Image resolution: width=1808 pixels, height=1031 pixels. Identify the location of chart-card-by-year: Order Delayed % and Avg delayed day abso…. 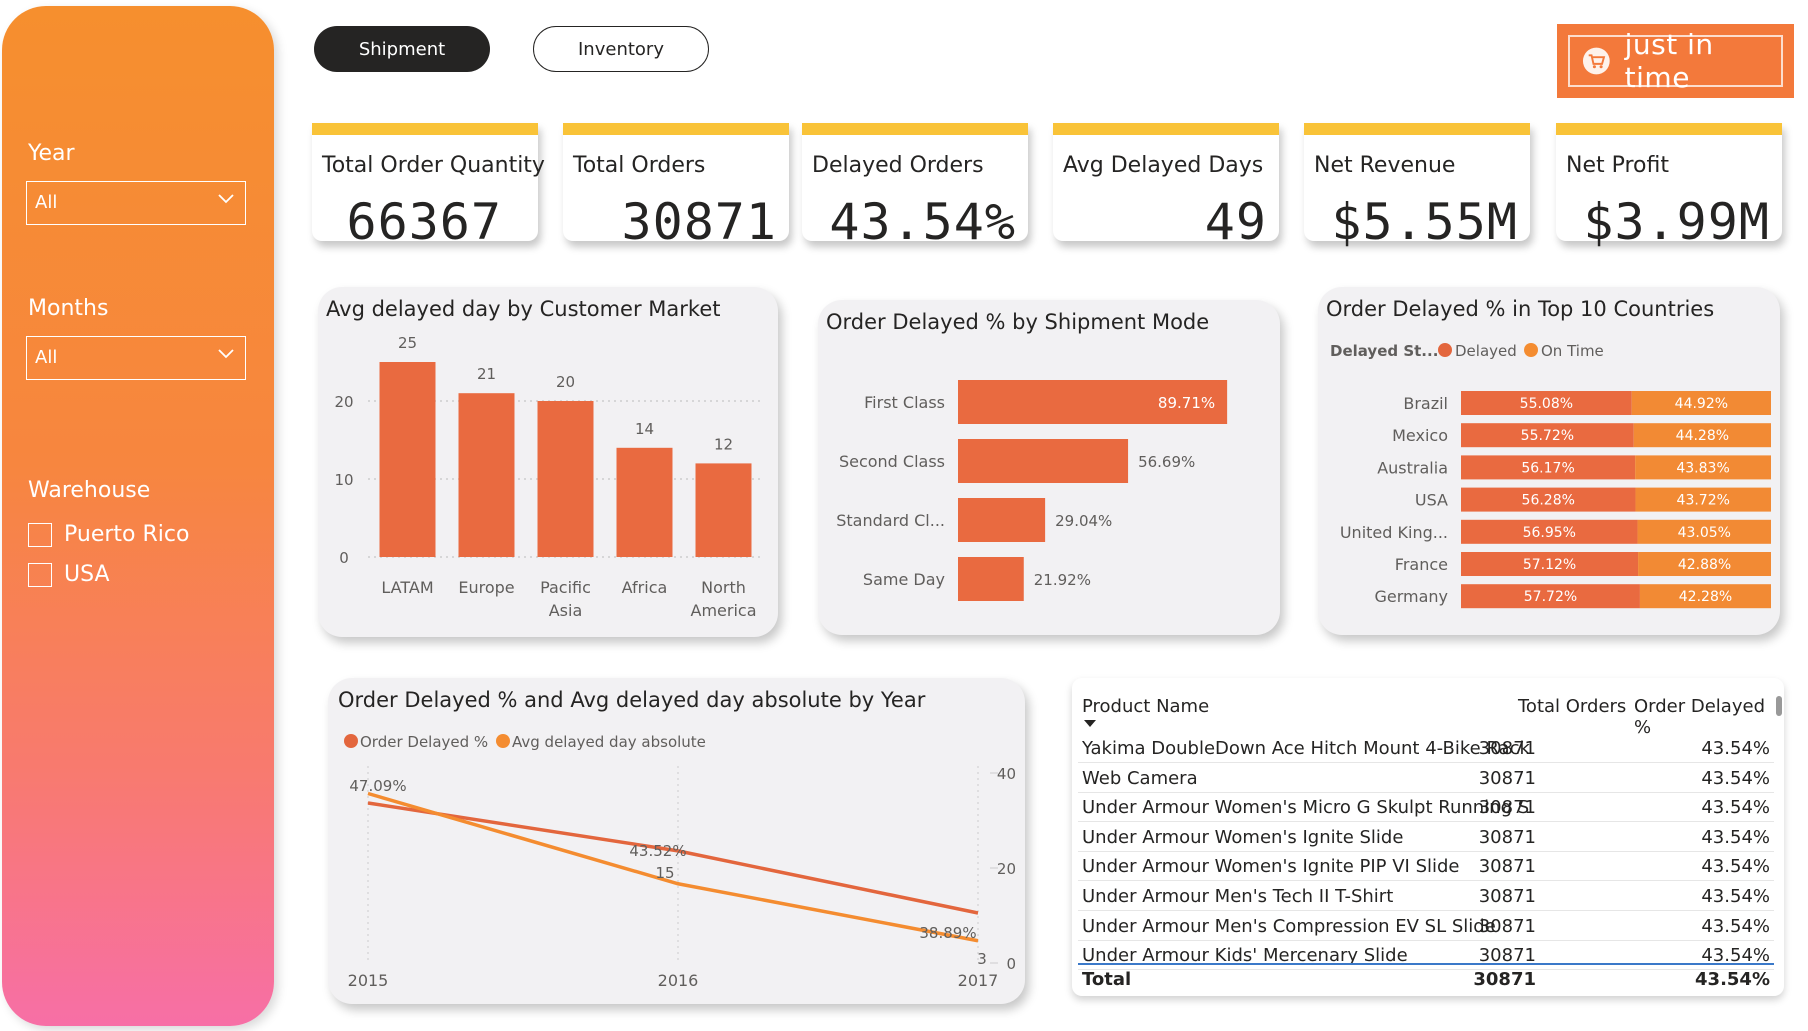
(676, 841).